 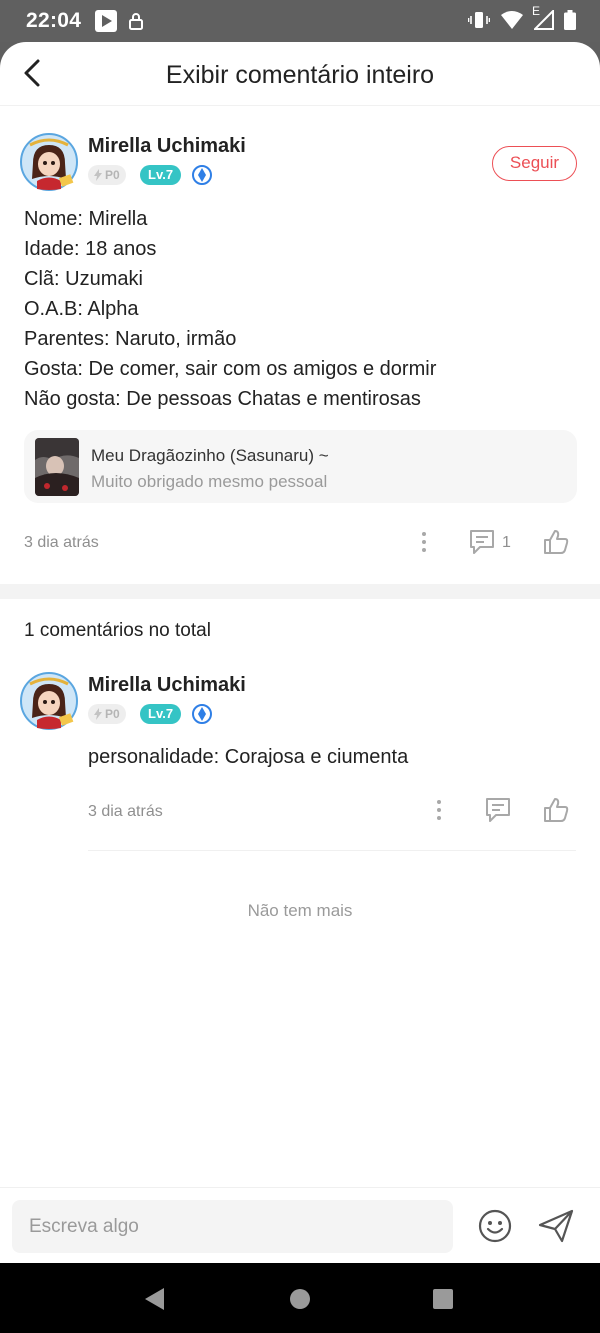 What do you see at coordinates (117, 630) in the screenshot?
I see `comments-total-label: 1 comentários no total` at bounding box center [117, 630].